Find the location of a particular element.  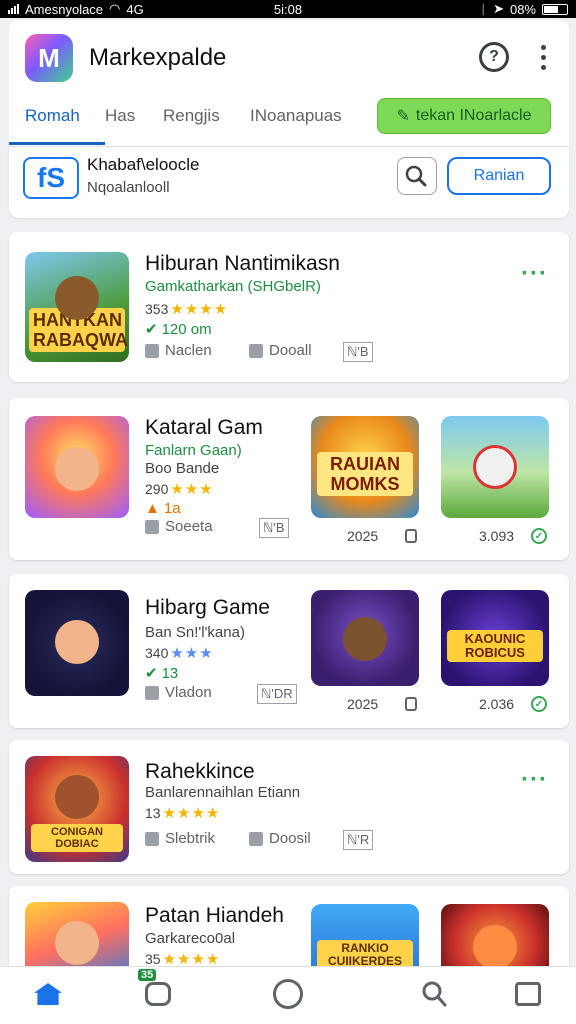

game-rating: 290 ★★★ is located at coordinates (179, 489).